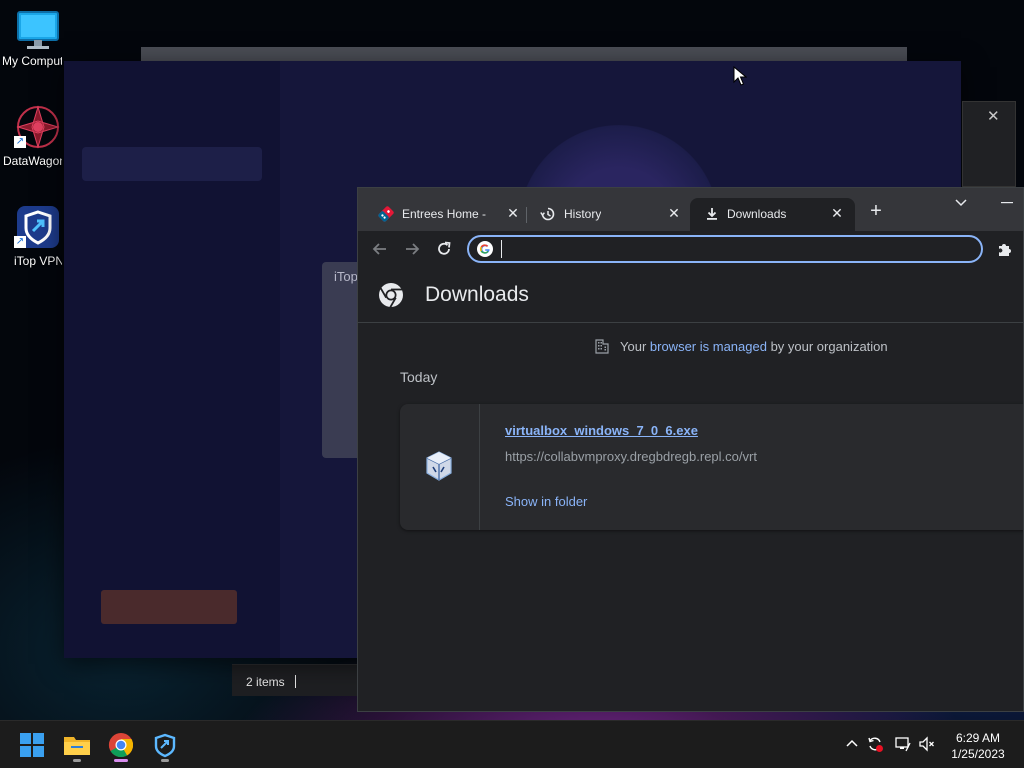  Describe the element at coordinates (875, 744) in the screenshot. I see `sync-icon` at that location.